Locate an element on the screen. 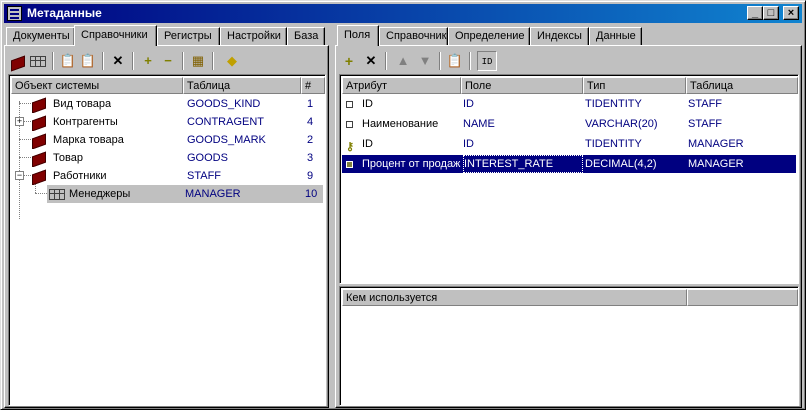  field-row: Наименование NAME VARCHAR(20) STAFF is located at coordinates (569, 124).